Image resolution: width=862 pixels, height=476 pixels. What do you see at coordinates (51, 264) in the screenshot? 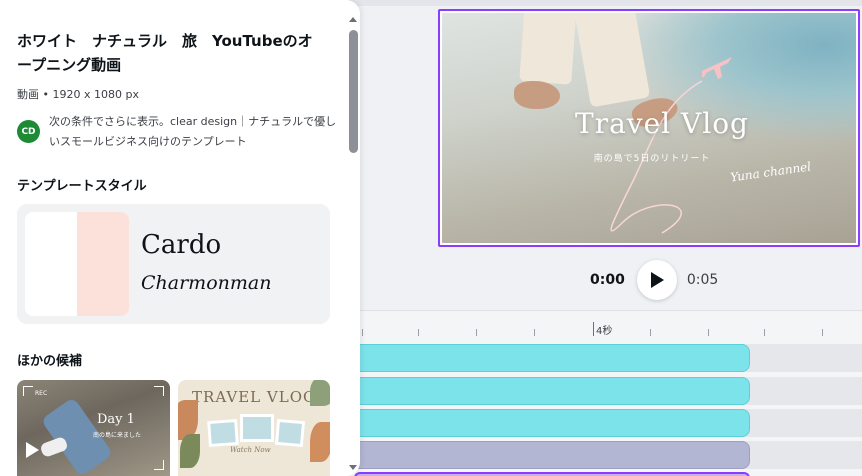
I see `color-swatch-white` at bounding box center [51, 264].